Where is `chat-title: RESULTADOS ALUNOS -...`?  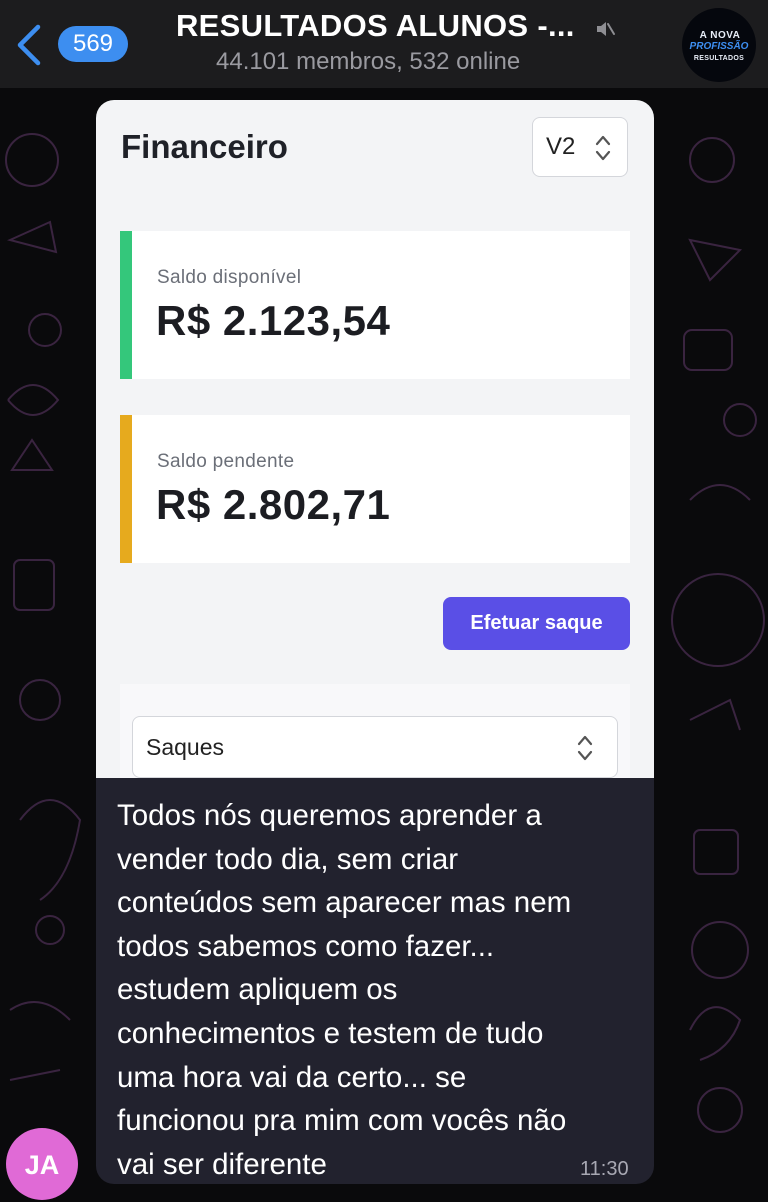
chat-title: RESULTADOS ALUNOS -... is located at coordinates (386, 26).